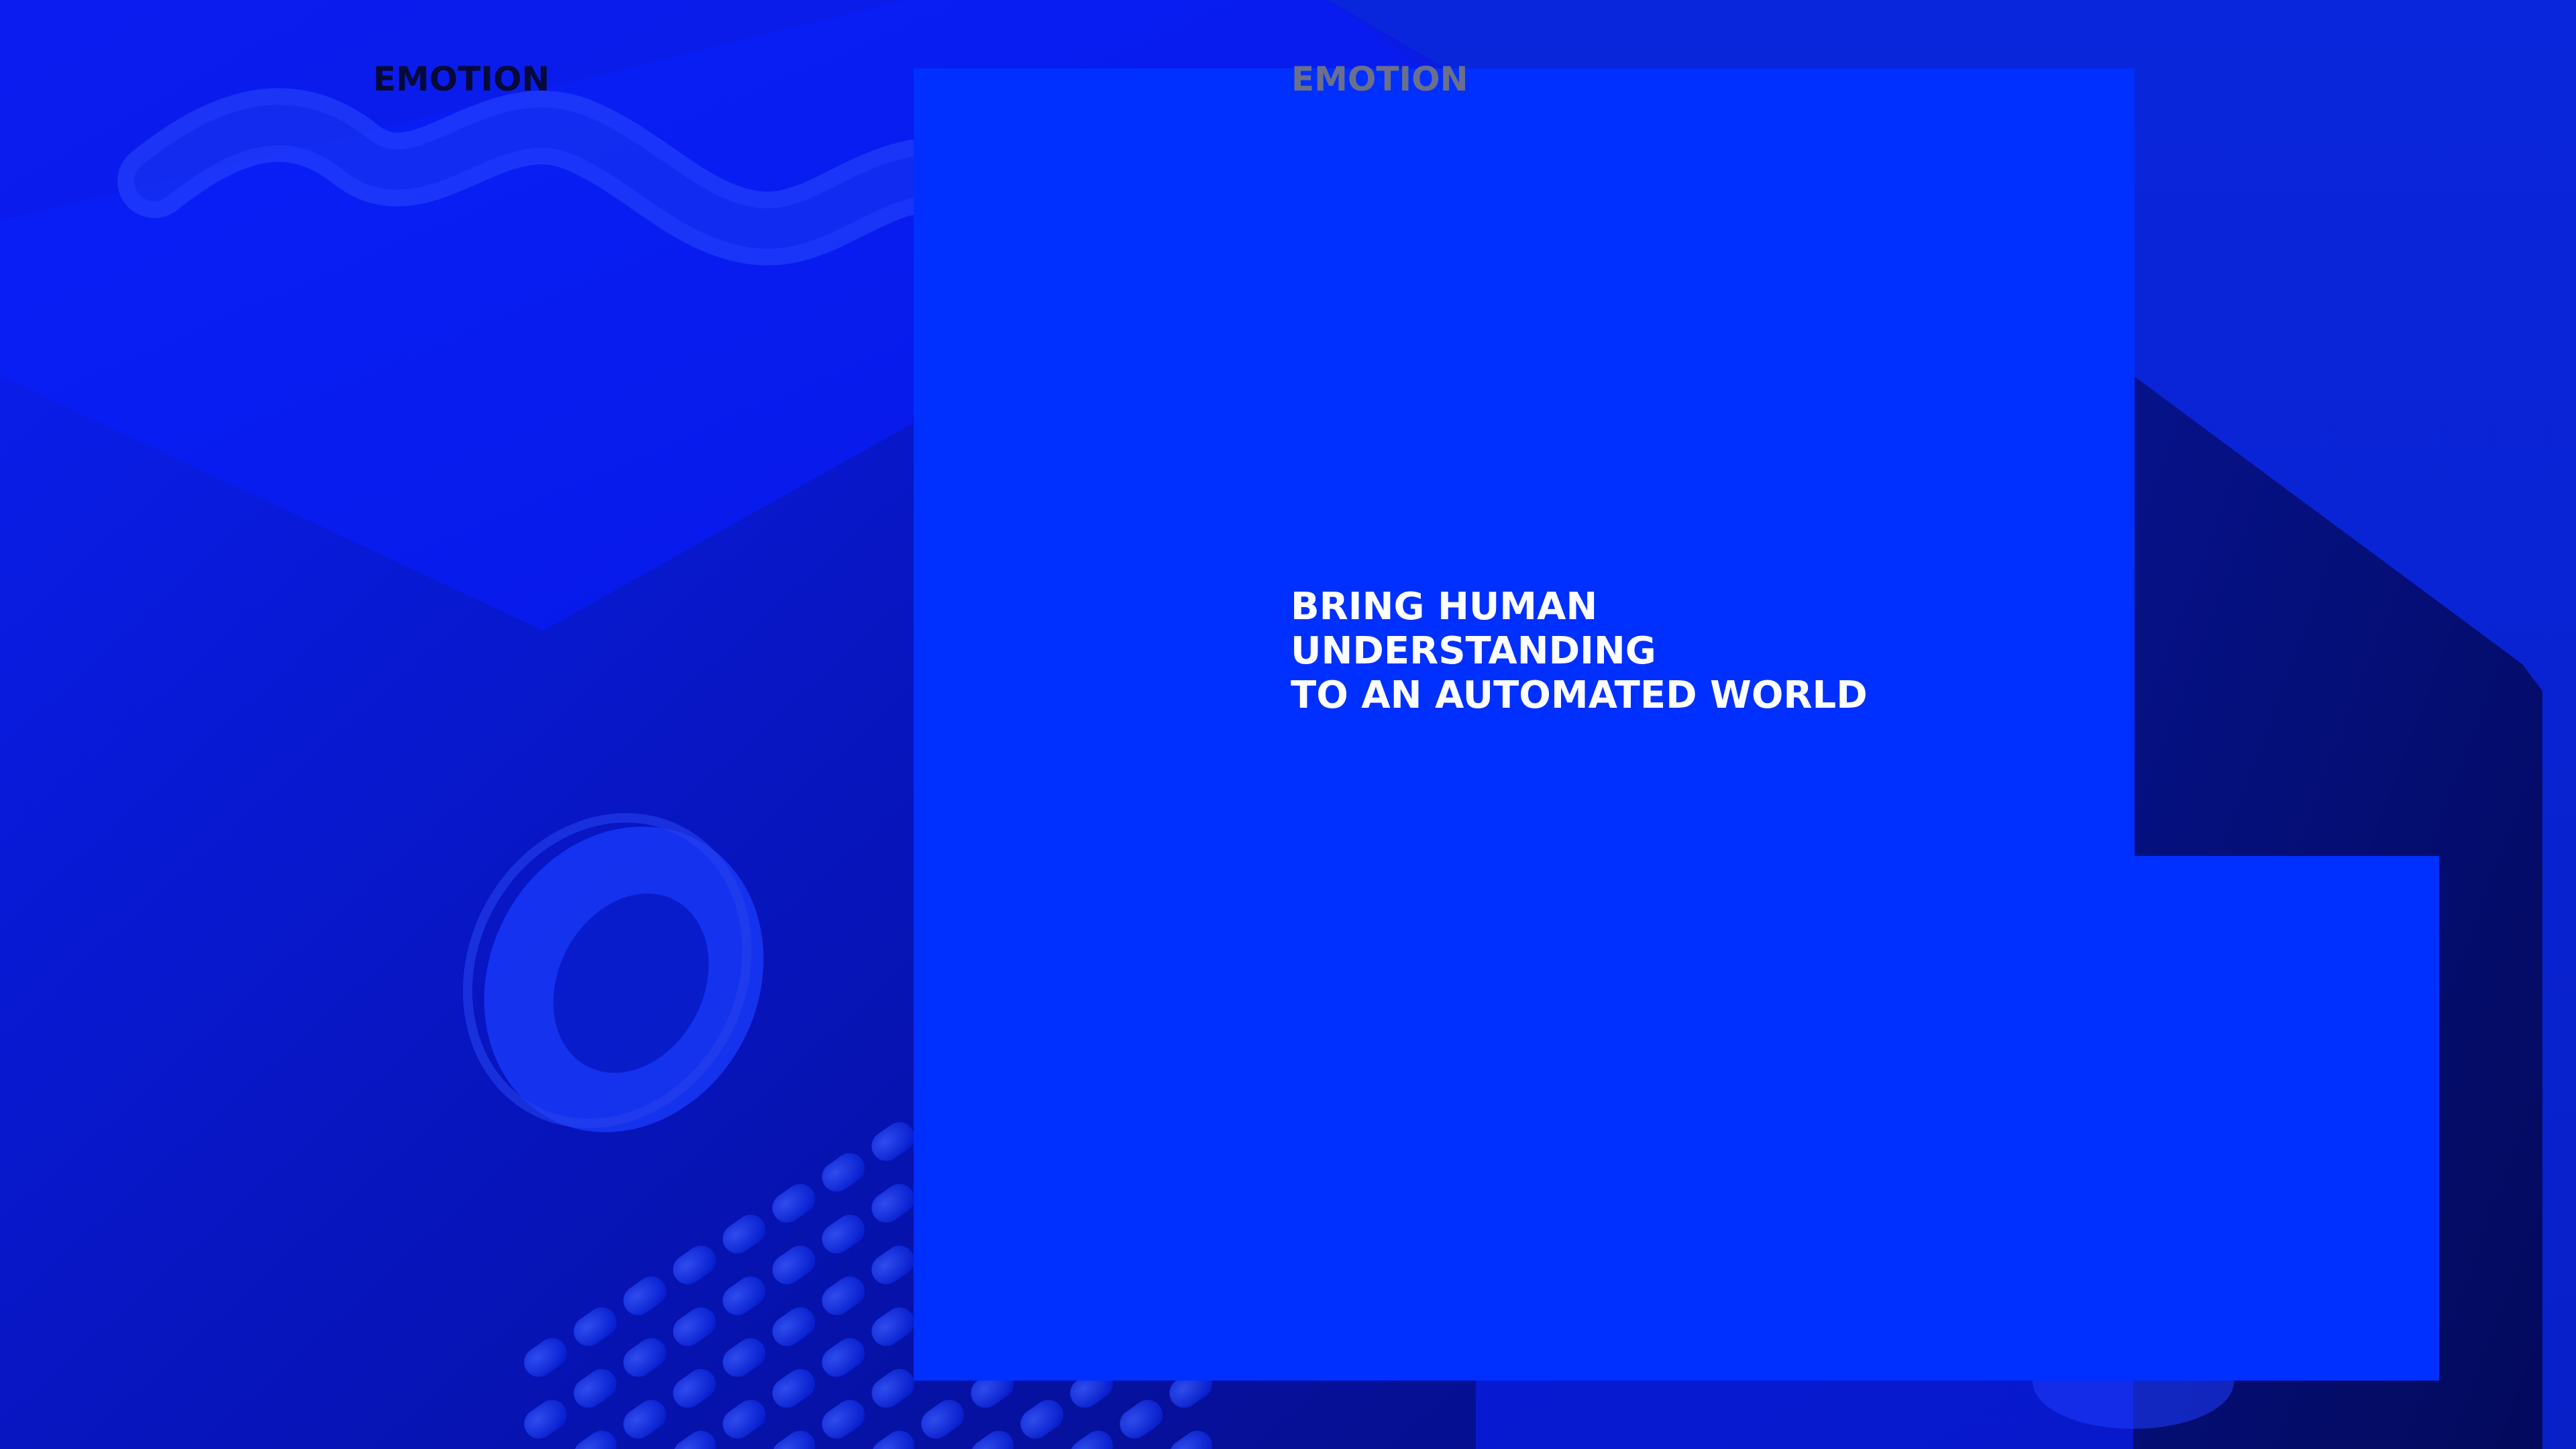 The height and width of the screenshot is (1449, 2576). What do you see at coordinates (2286, 1118) in the screenshot?
I see `hero-card-extension` at bounding box center [2286, 1118].